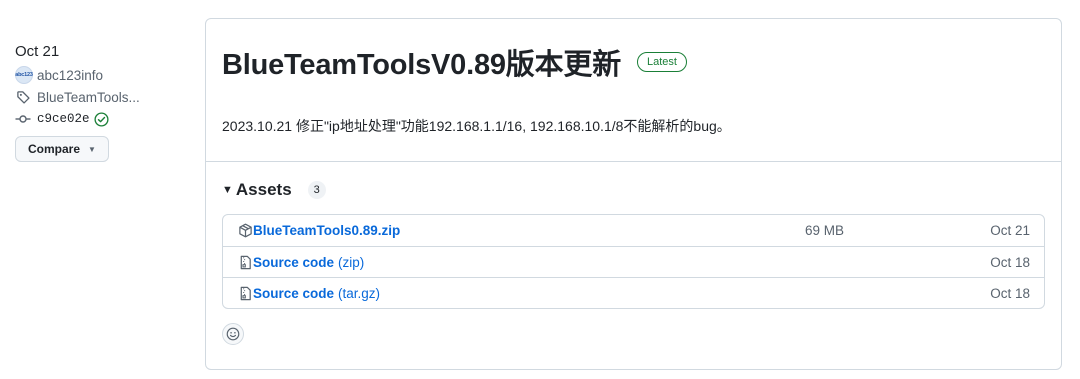  What do you see at coordinates (825, 230) in the screenshot?
I see `asset-size: 69 MB` at bounding box center [825, 230].